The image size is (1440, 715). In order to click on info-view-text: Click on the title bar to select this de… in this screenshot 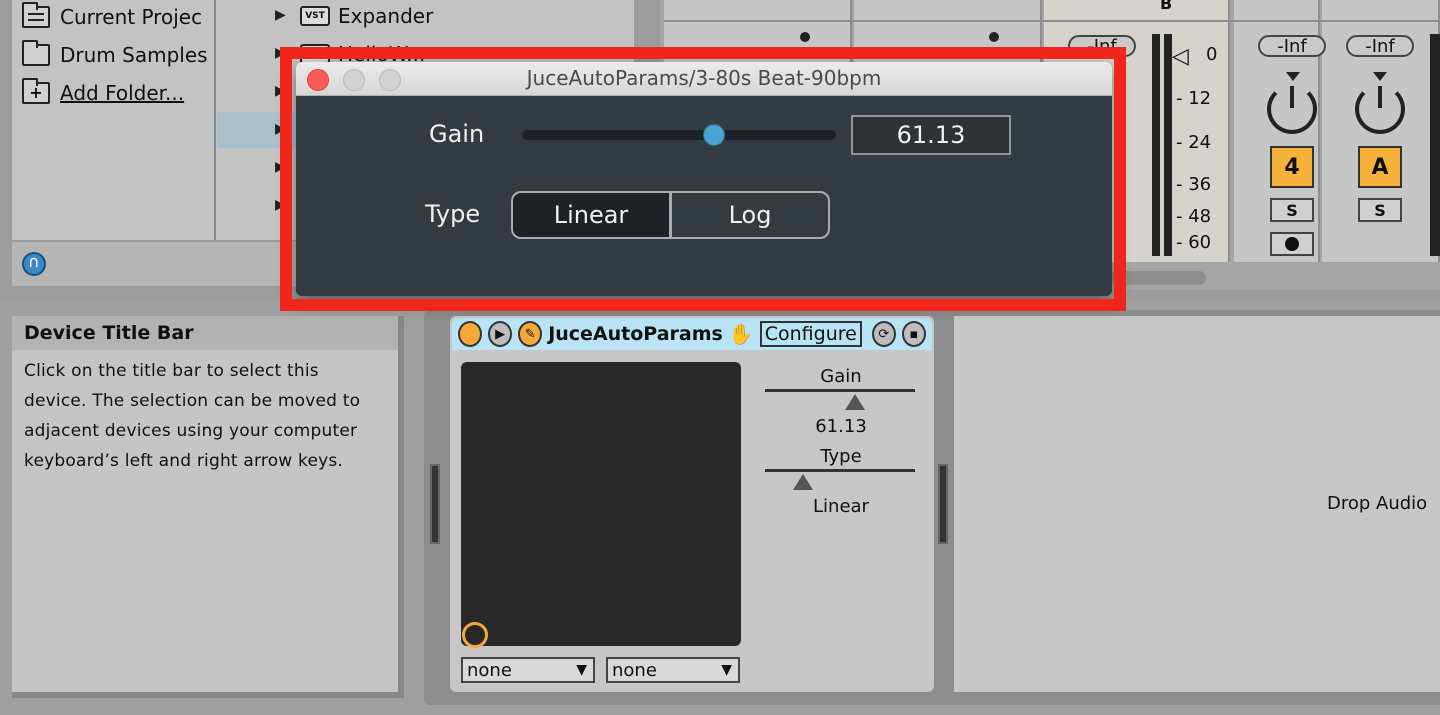, I will do `click(192, 416)`.